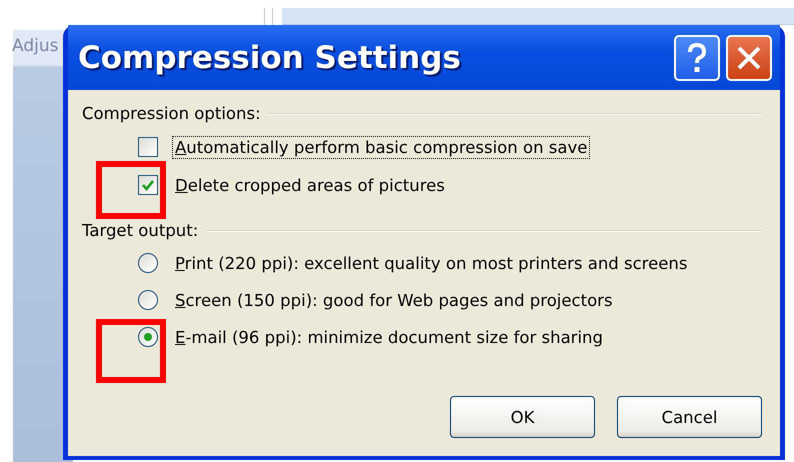 This screenshot has width=794, height=462. What do you see at coordinates (394, 300) in the screenshot?
I see `radio-label: Screen (150 ppi): good for Web pages and projectors` at bounding box center [394, 300].